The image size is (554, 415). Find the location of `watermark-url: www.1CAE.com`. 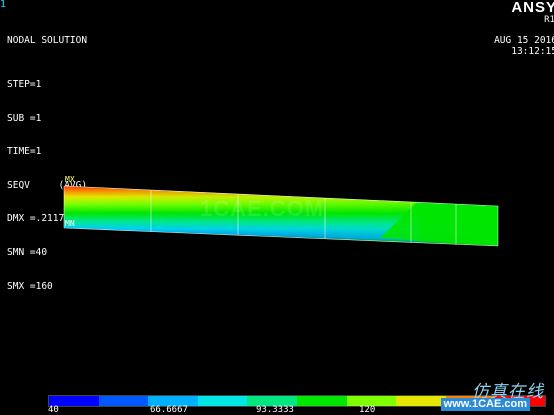

watermark-url: www.1CAE.com is located at coordinates (485, 404).